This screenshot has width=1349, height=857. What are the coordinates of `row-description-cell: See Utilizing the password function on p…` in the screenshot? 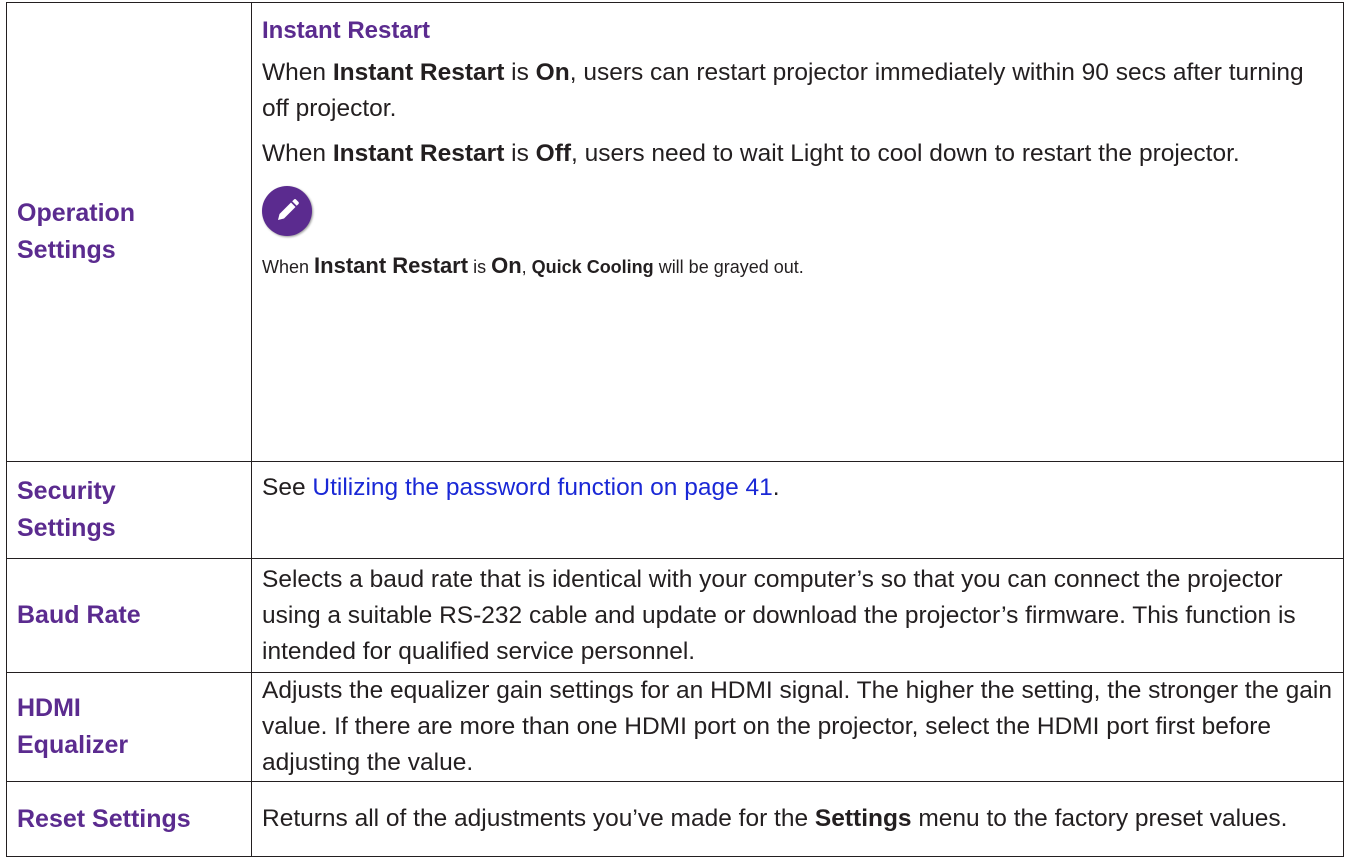 It's located at (797, 510).